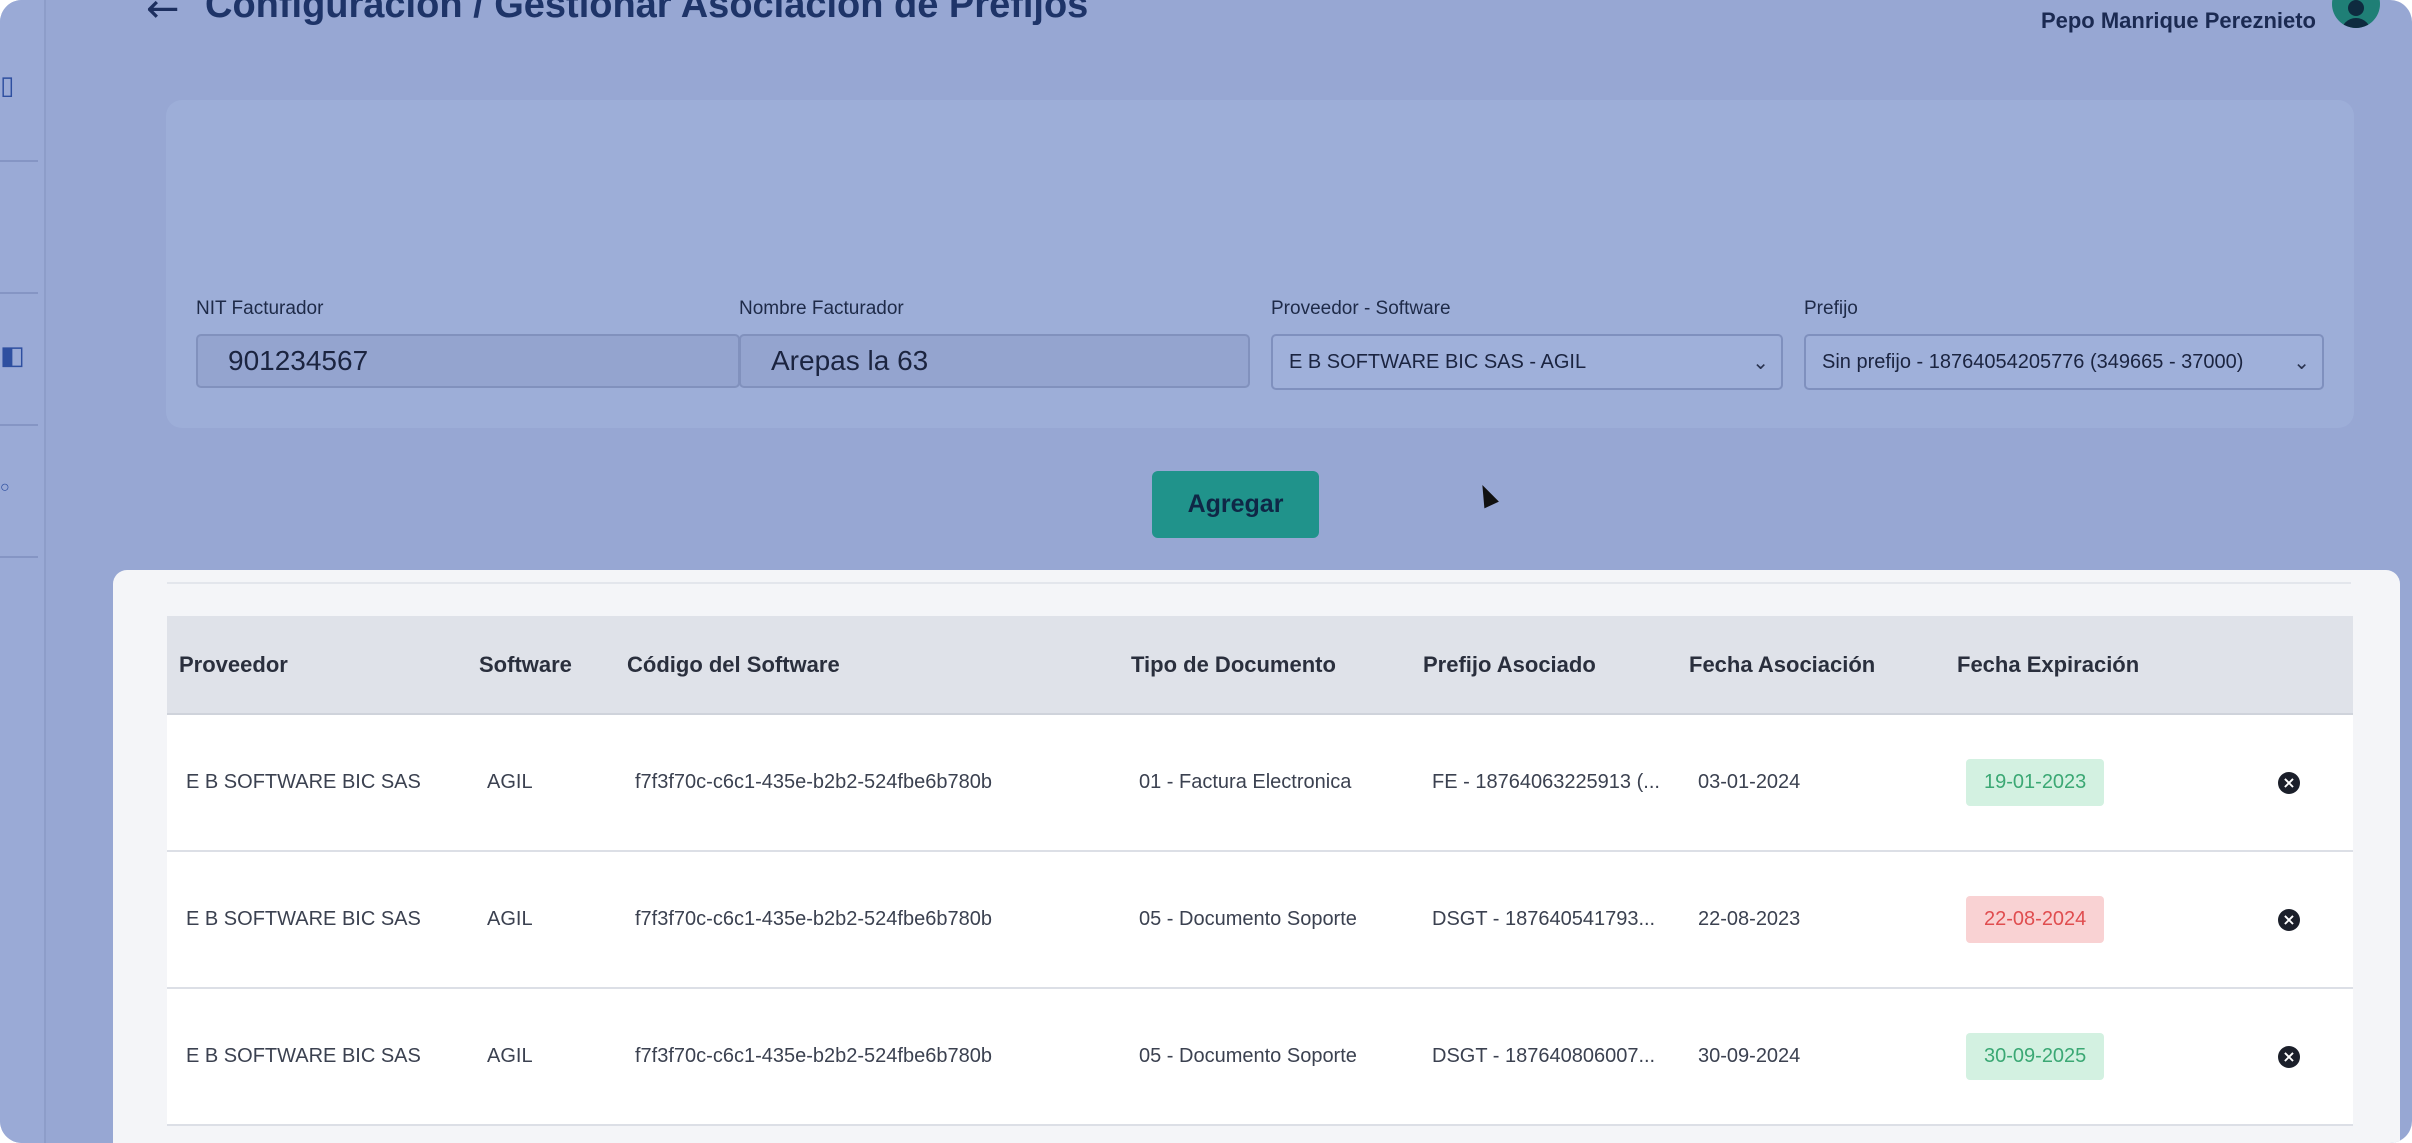 The width and height of the screenshot is (2412, 1143). Describe the element at coordinates (2356, 23) in the screenshot. I see `user-icon-body` at that location.